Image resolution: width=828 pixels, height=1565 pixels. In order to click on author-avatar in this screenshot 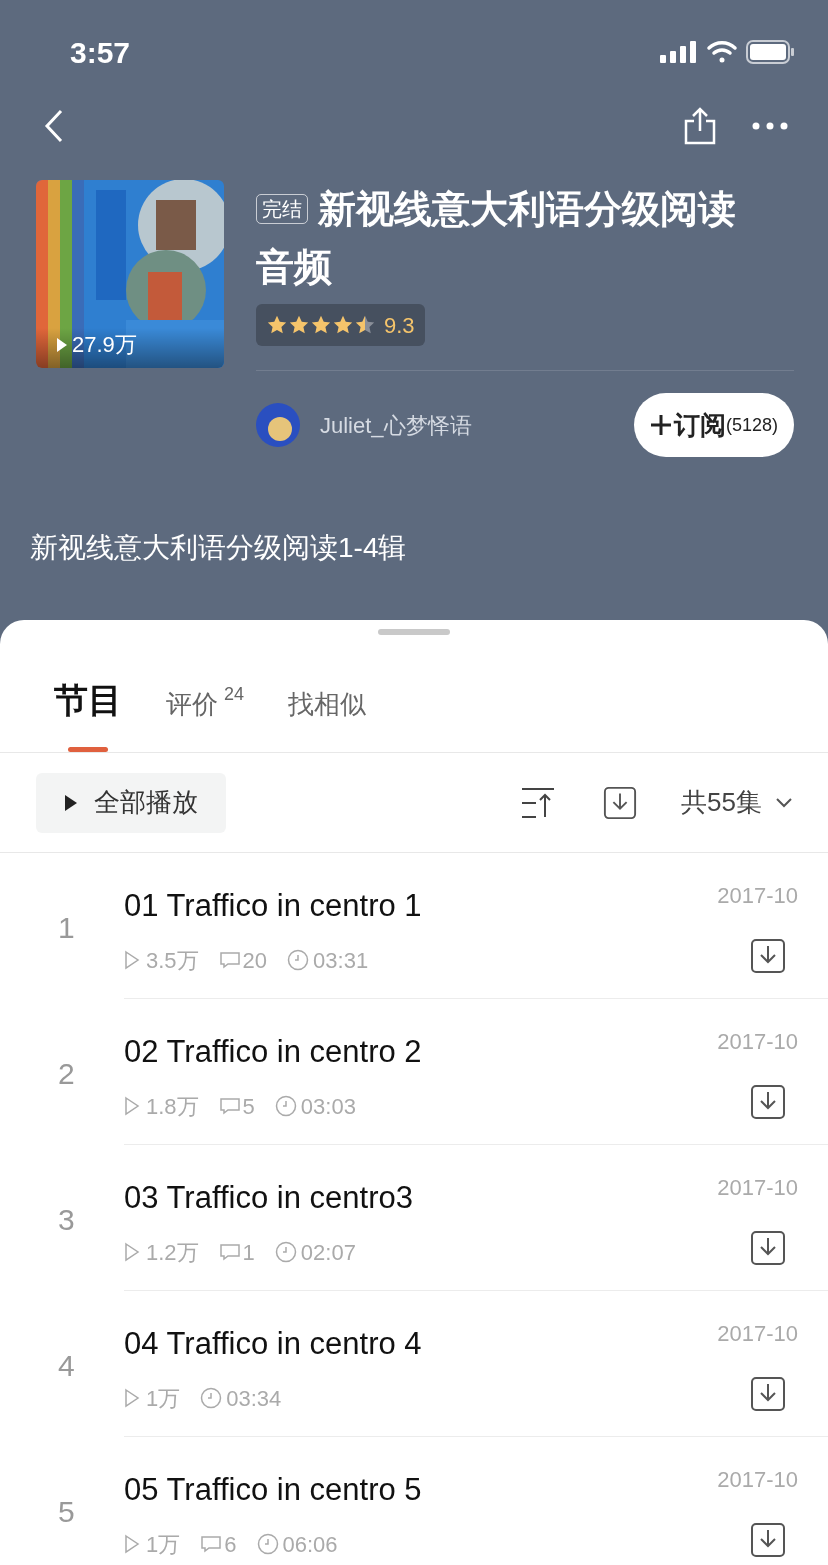, I will do `click(278, 425)`.